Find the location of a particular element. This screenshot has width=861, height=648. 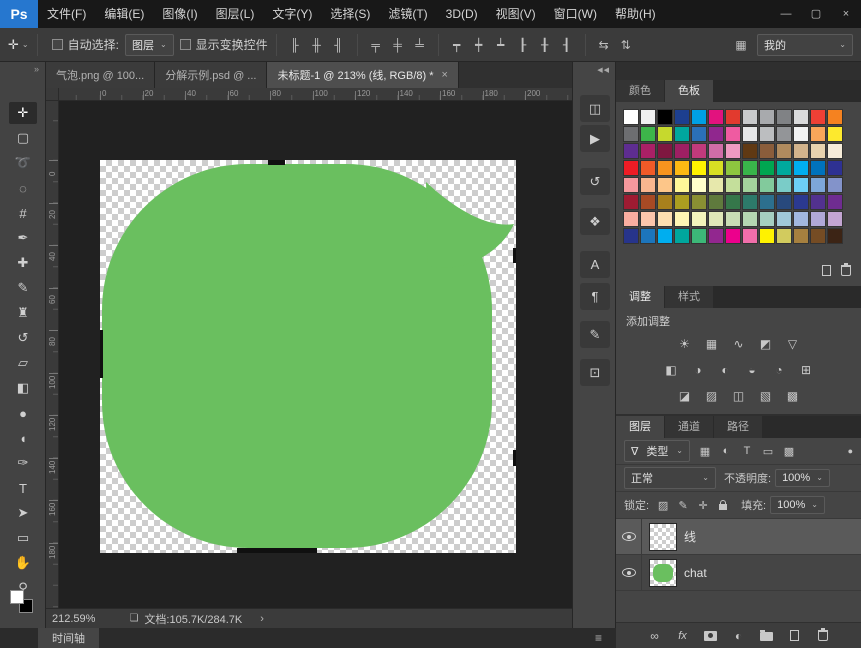

menu-item-5: 选择(S) is located at coordinates (350, 14).